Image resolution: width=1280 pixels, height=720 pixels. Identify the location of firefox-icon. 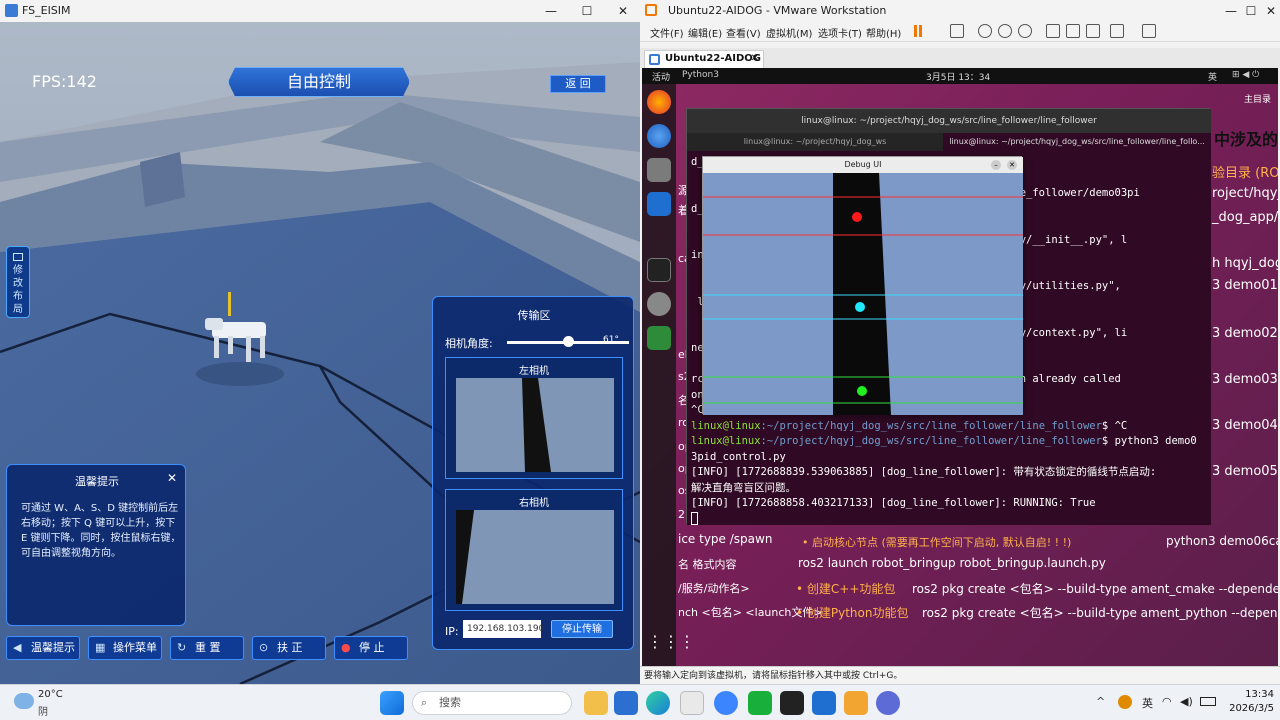
(659, 102).